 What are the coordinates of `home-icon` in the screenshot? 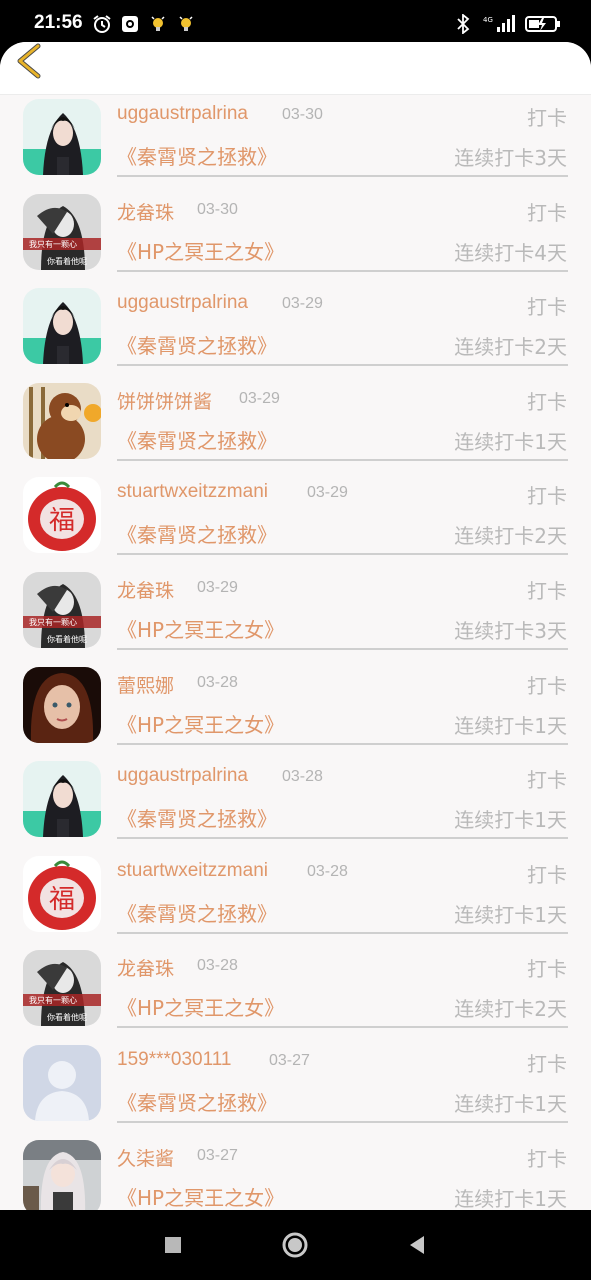 It's located at (295, 1245).